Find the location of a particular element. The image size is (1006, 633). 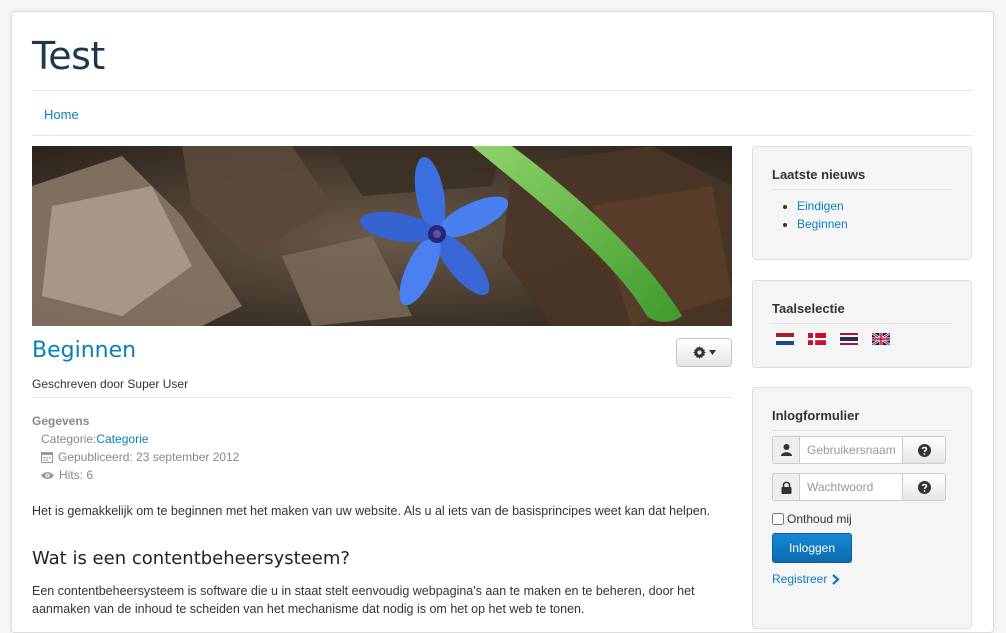

detail-published: Gepubliceerd: 23 september 2012 is located at coordinates (140, 457).